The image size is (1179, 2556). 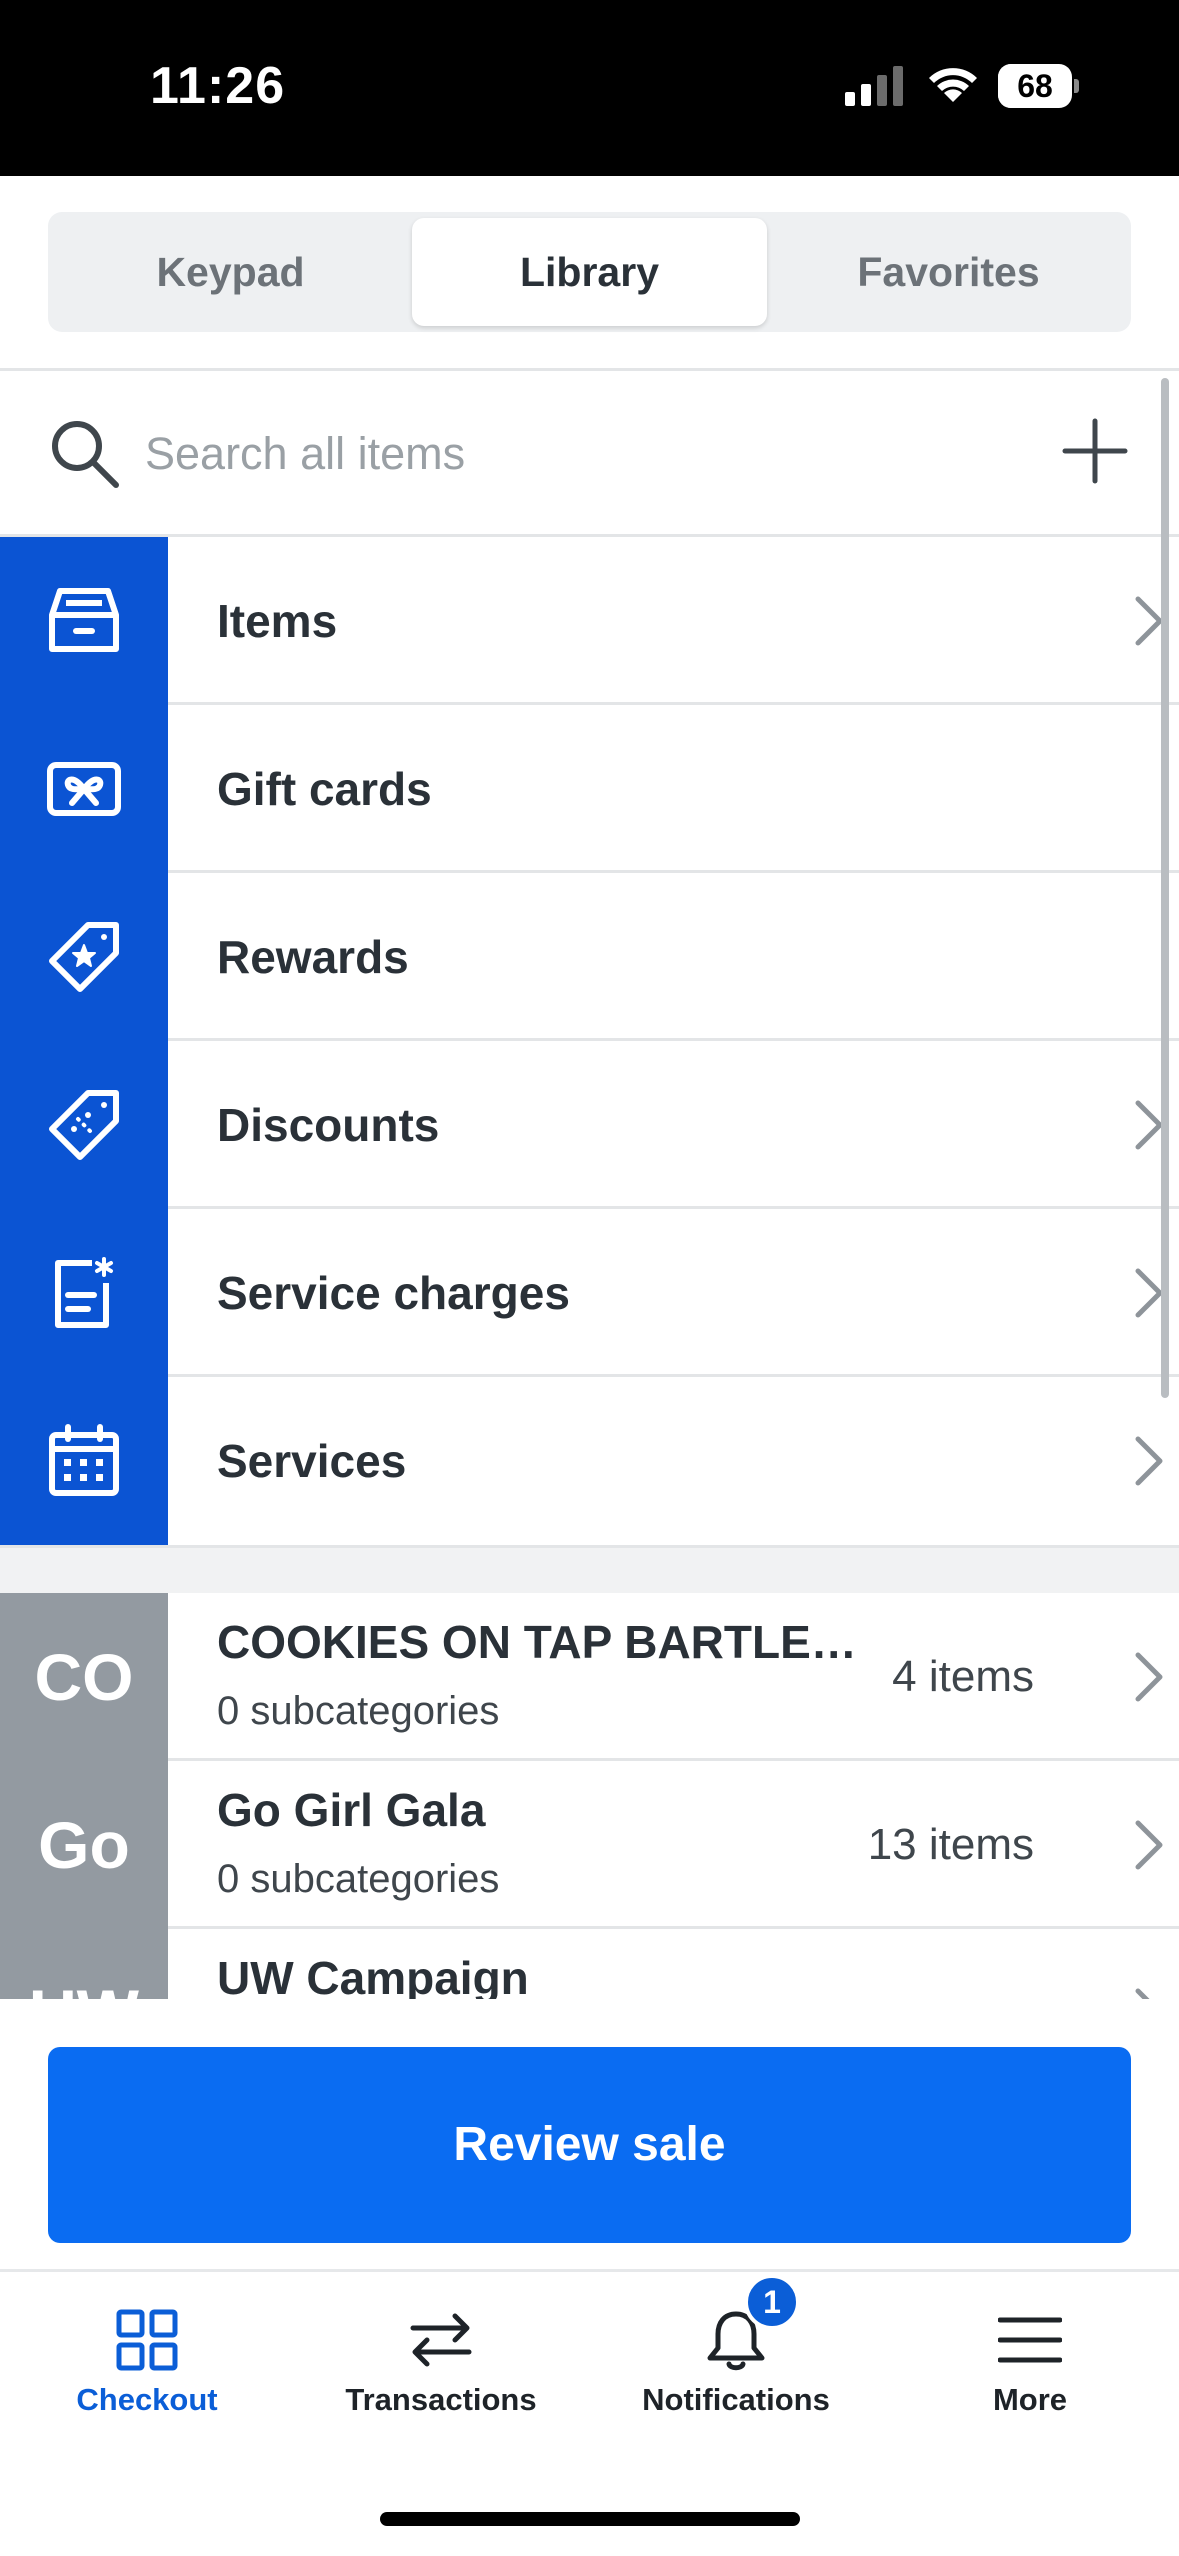 What do you see at coordinates (589, 1964) in the screenshot?
I see `category-row: UW UW Campaign` at bounding box center [589, 1964].